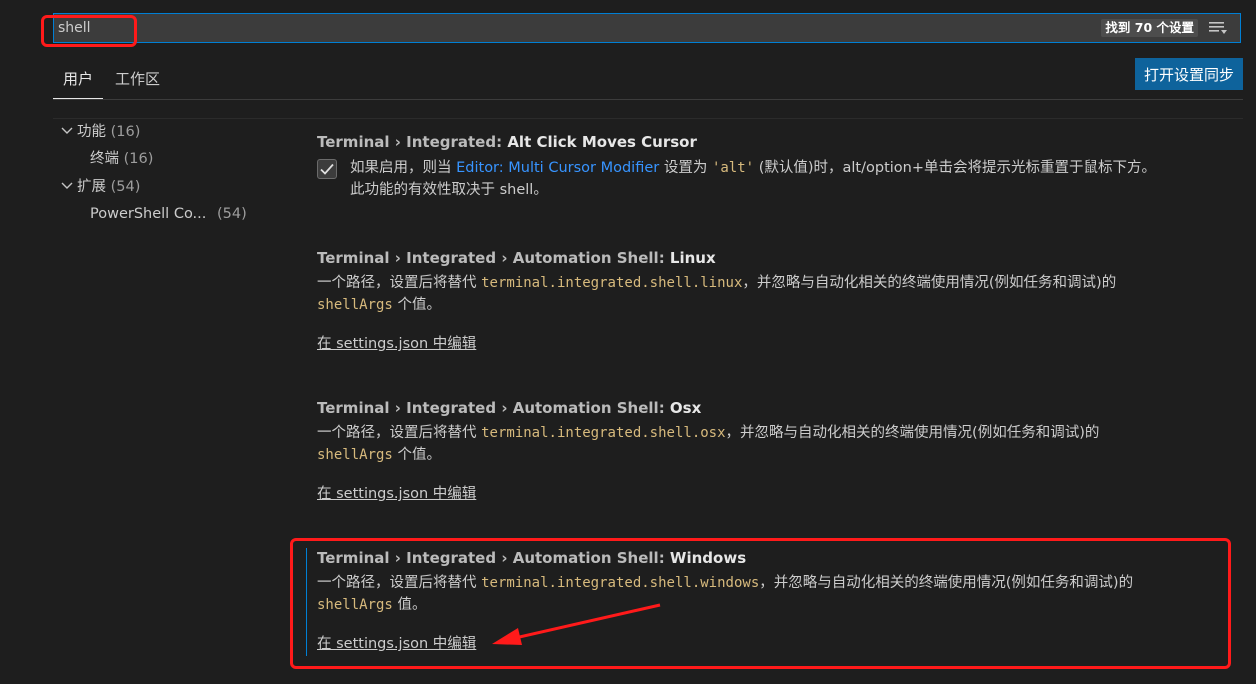  What do you see at coordinates (576, 624) in the screenshot?
I see `annotation-arrow-icon` at bounding box center [576, 624].